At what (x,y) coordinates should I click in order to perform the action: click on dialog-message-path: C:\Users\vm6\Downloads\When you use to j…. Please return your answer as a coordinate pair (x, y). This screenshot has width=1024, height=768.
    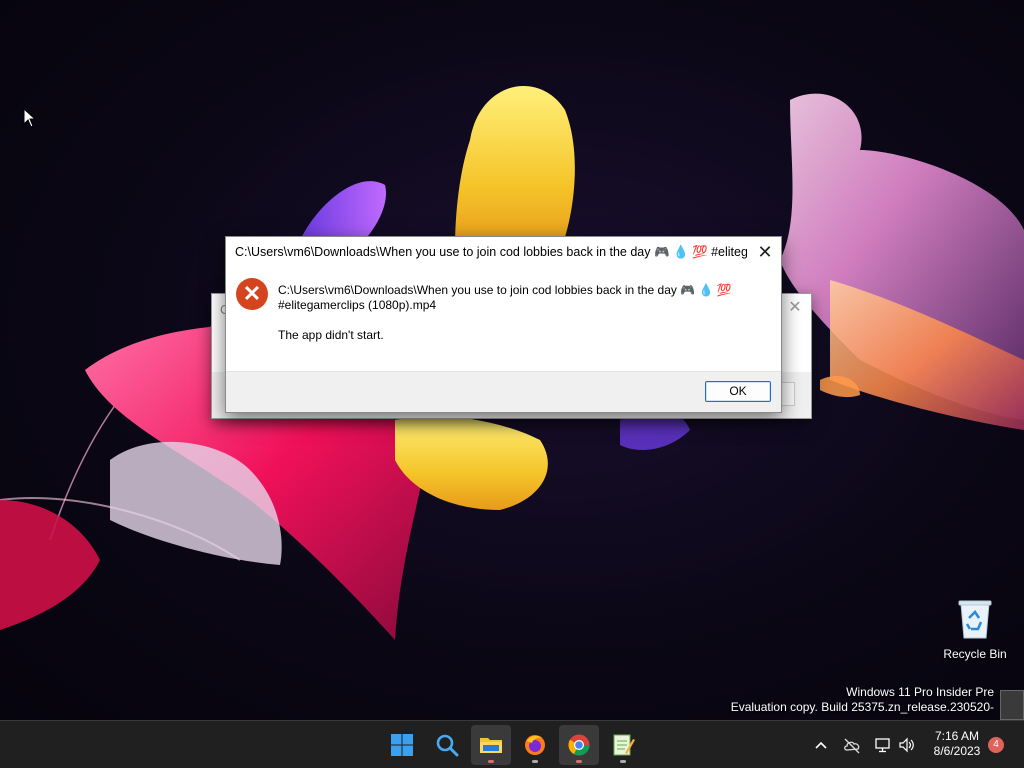
    Looking at the image, I should click on (505, 290).